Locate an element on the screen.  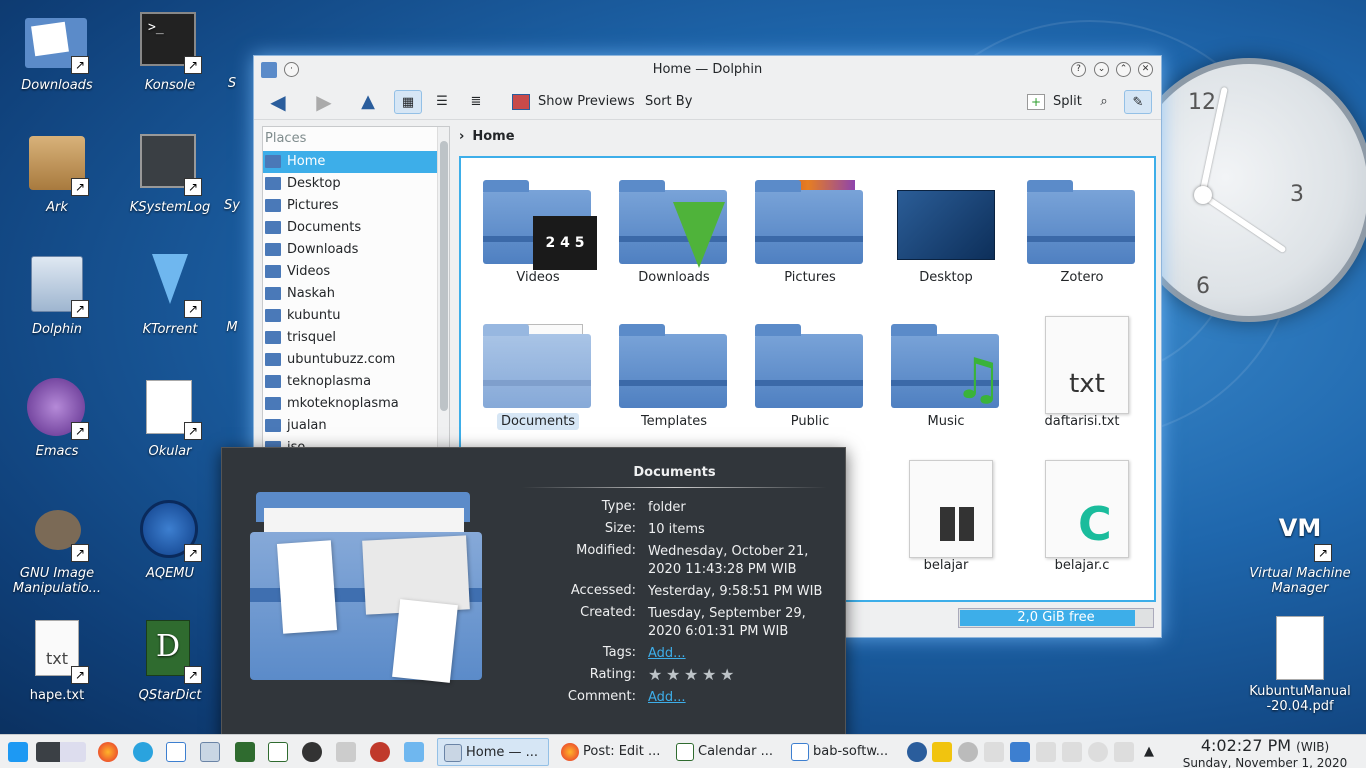
scissors-icon is located at coordinates (994, 752).